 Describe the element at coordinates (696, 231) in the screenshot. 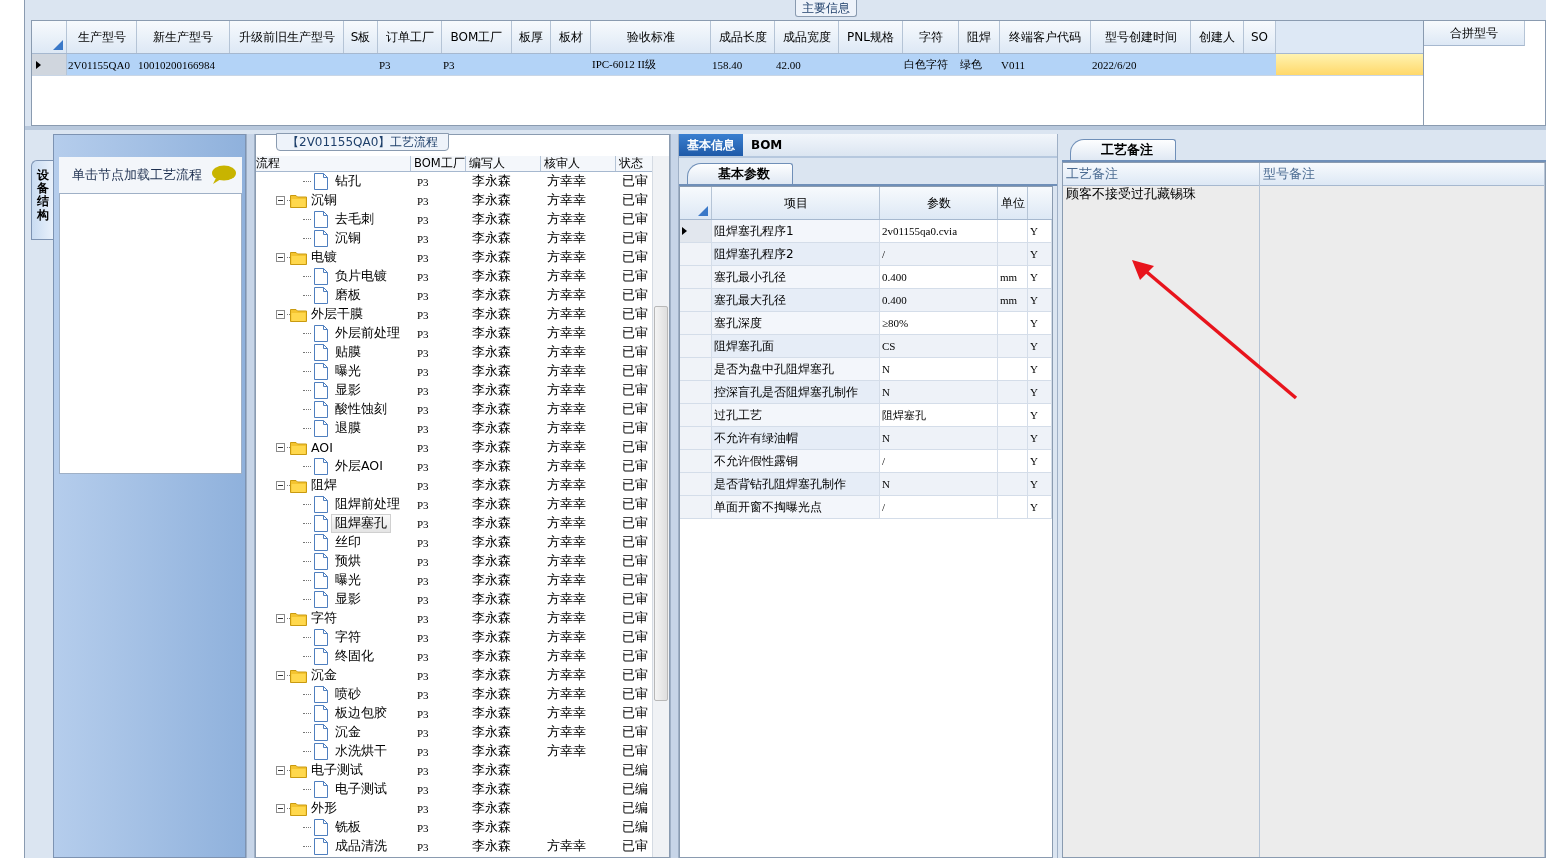

I see `row-header` at that location.